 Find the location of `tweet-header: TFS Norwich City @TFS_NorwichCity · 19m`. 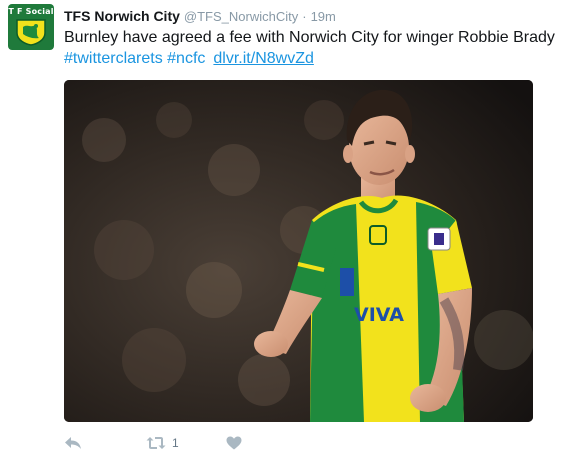

tweet-header: TFS Norwich City @TFS_NorwichCity · 19m is located at coordinates (200, 16).